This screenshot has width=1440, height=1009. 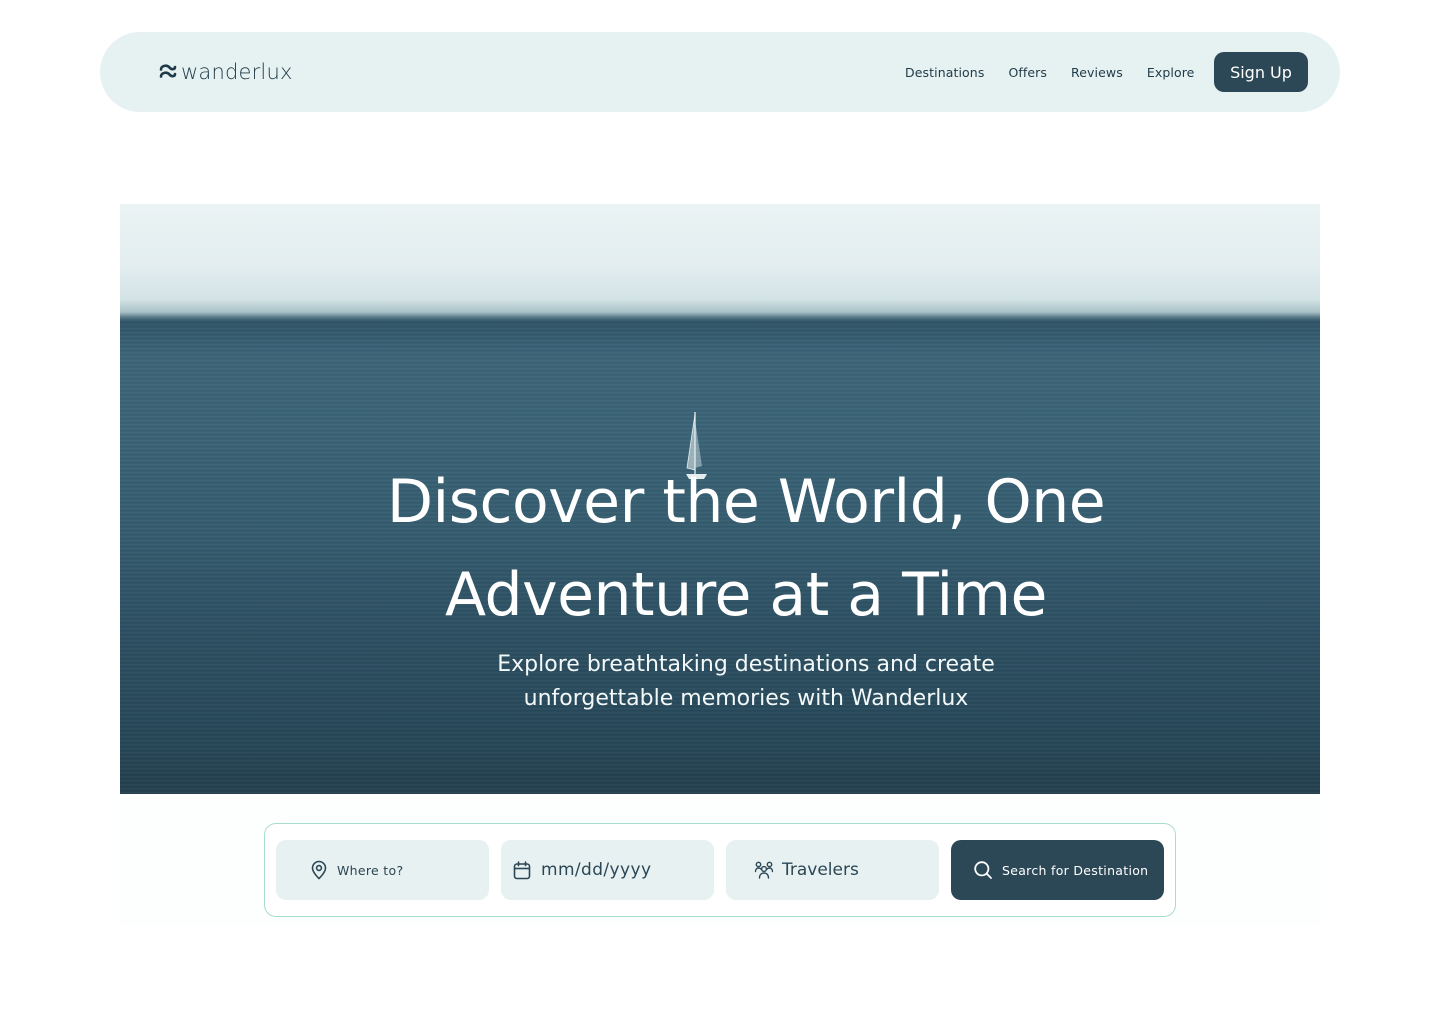 I want to click on where-input, so click(x=412, y=870).